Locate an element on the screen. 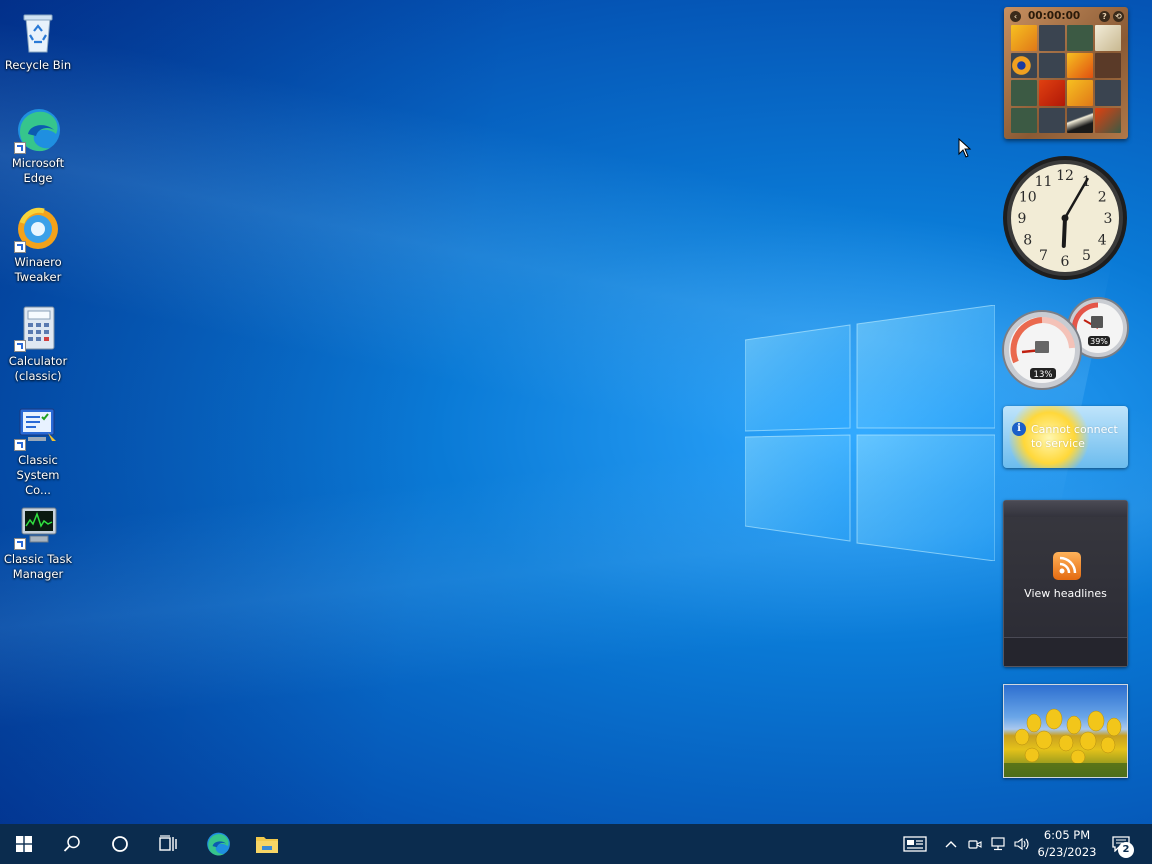  volume-icon is located at coordinates (1021, 844).